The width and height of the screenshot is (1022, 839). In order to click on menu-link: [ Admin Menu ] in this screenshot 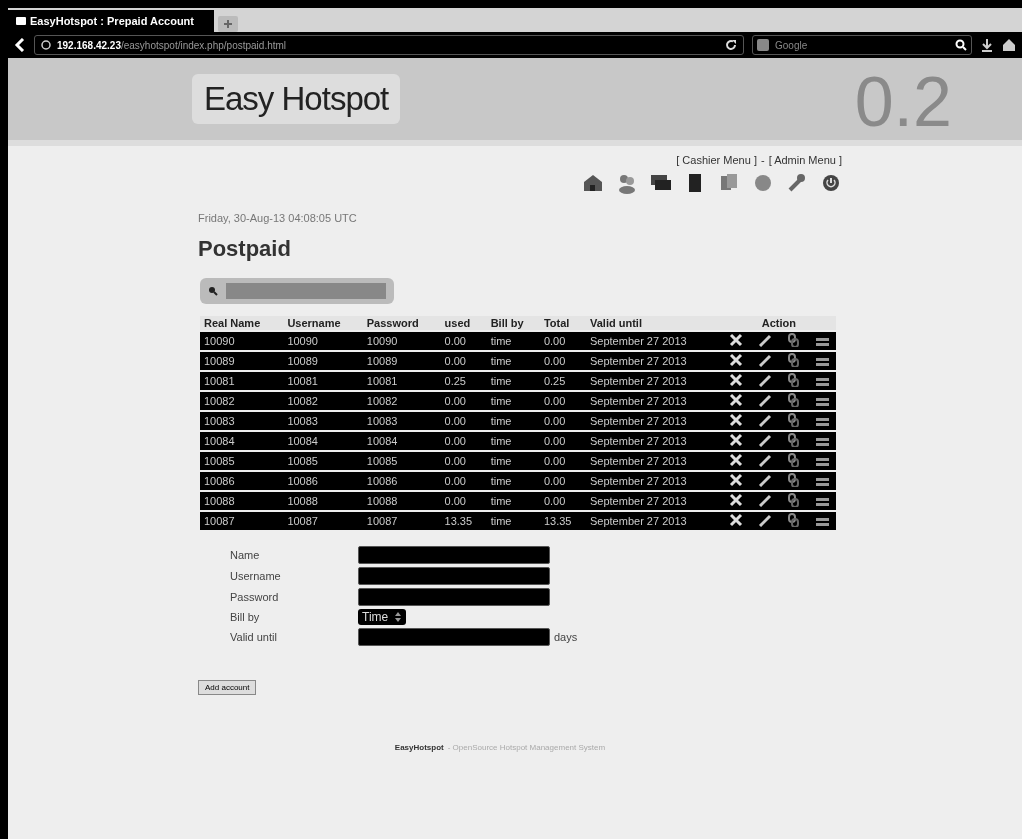, I will do `click(805, 160)`.